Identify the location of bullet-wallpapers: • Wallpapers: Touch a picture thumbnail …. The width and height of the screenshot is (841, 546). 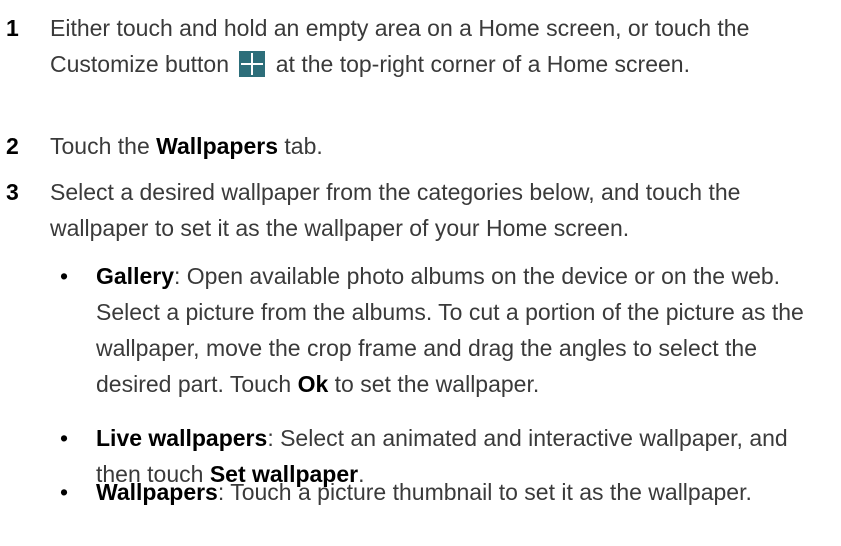
(442, 492).